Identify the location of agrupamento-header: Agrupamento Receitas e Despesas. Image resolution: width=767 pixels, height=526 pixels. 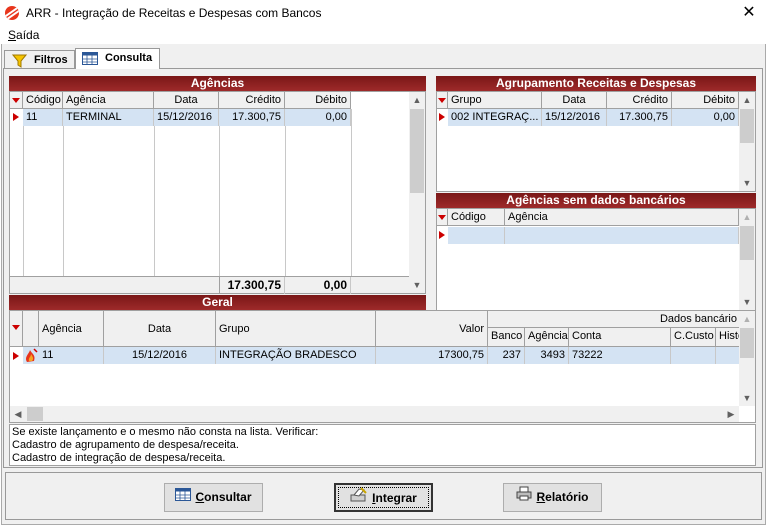
(596, 83).